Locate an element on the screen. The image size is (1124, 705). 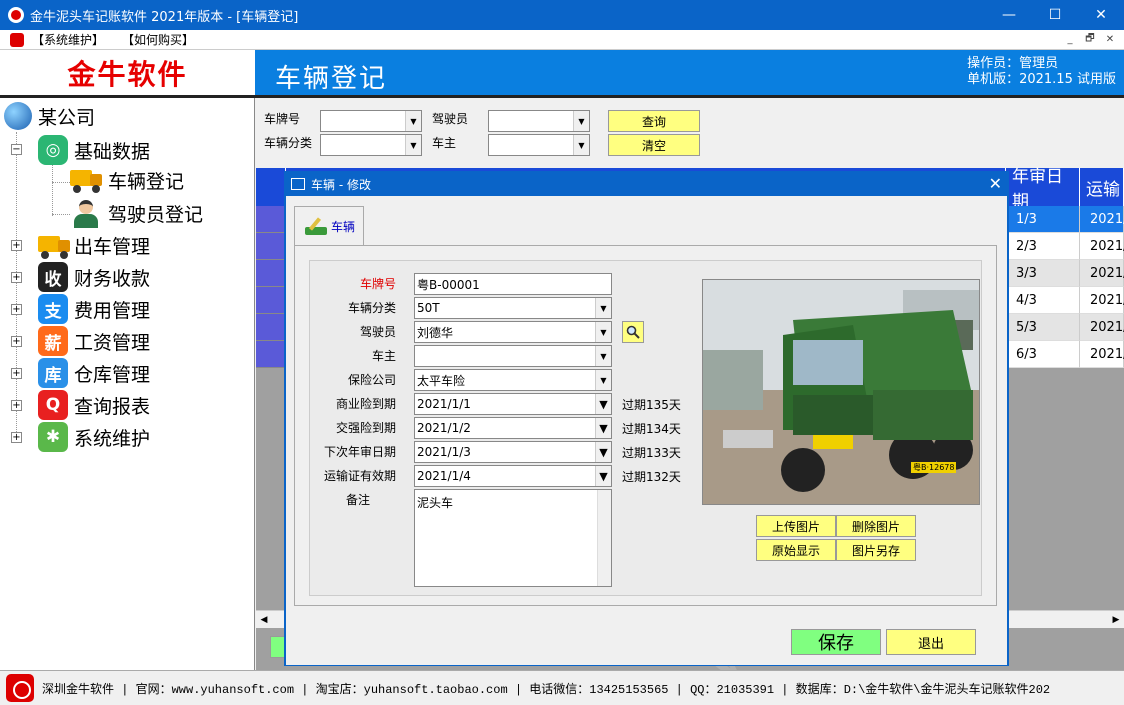
save-button: 保存 is located at coordinates (836, 642).